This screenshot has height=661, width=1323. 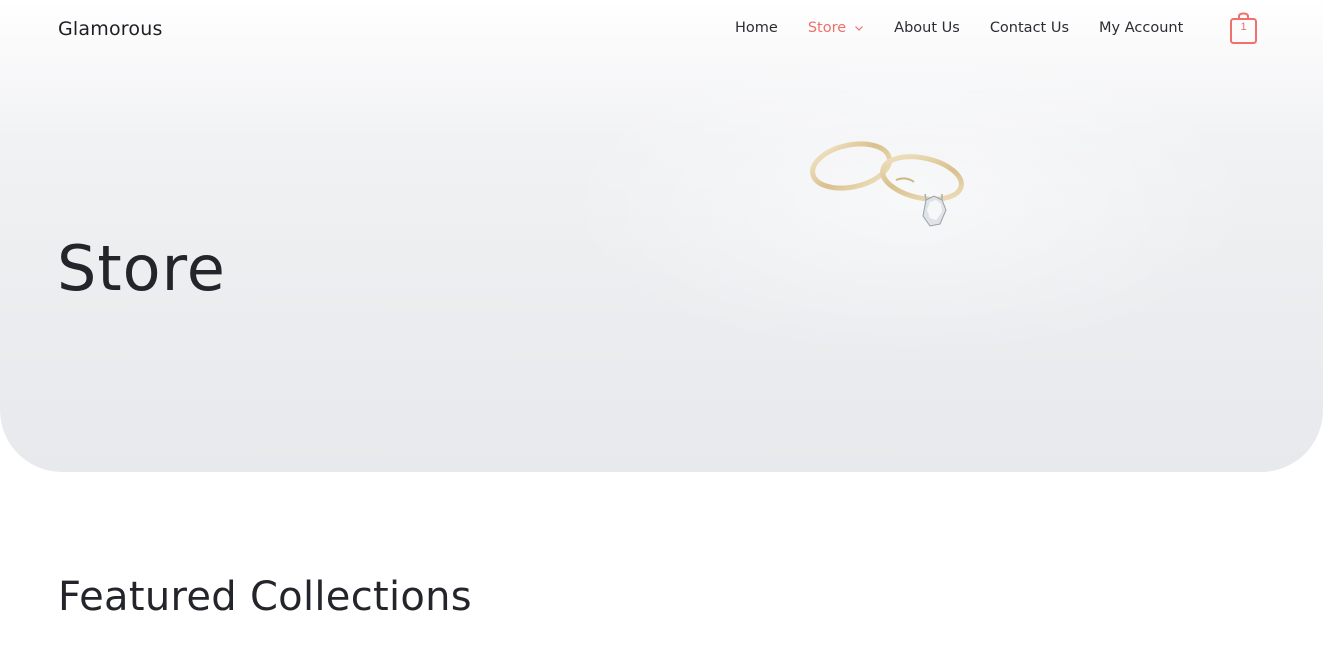 I want to click on cart-button: 1, so click(x=1243, y=28).